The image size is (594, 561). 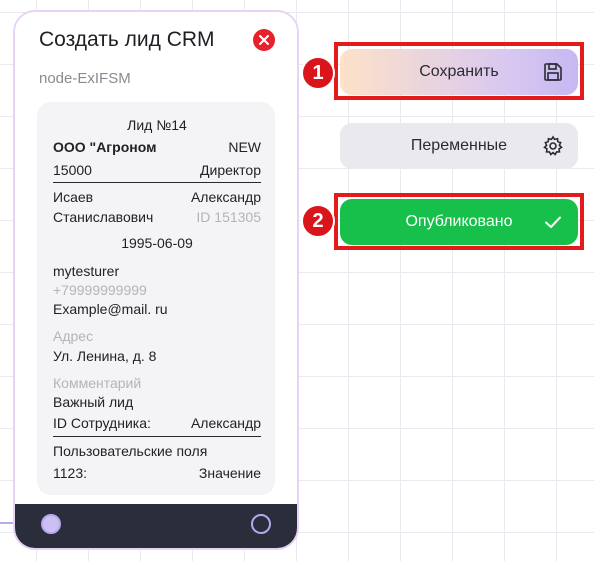 What do you see at coordinates (318, 73) in the screenshot?
I see `step-marker-1: 1` at bounding box center [318, 73].